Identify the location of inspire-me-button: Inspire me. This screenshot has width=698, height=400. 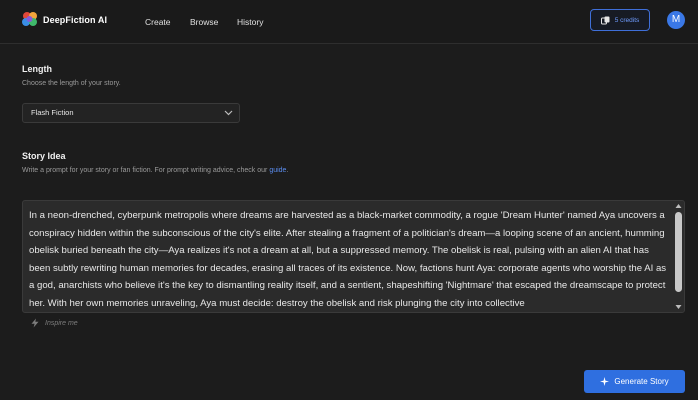
(54, 323).